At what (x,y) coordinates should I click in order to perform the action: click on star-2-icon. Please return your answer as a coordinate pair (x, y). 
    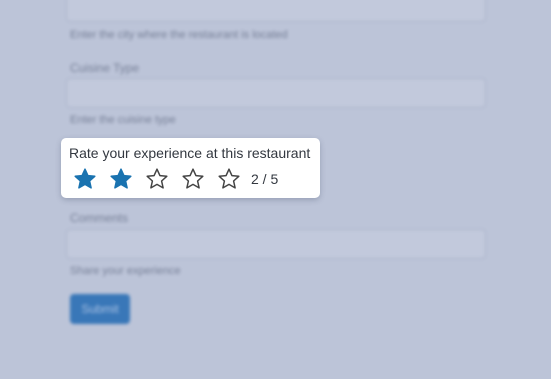
    Looking at the image, I should click on (121, 179).